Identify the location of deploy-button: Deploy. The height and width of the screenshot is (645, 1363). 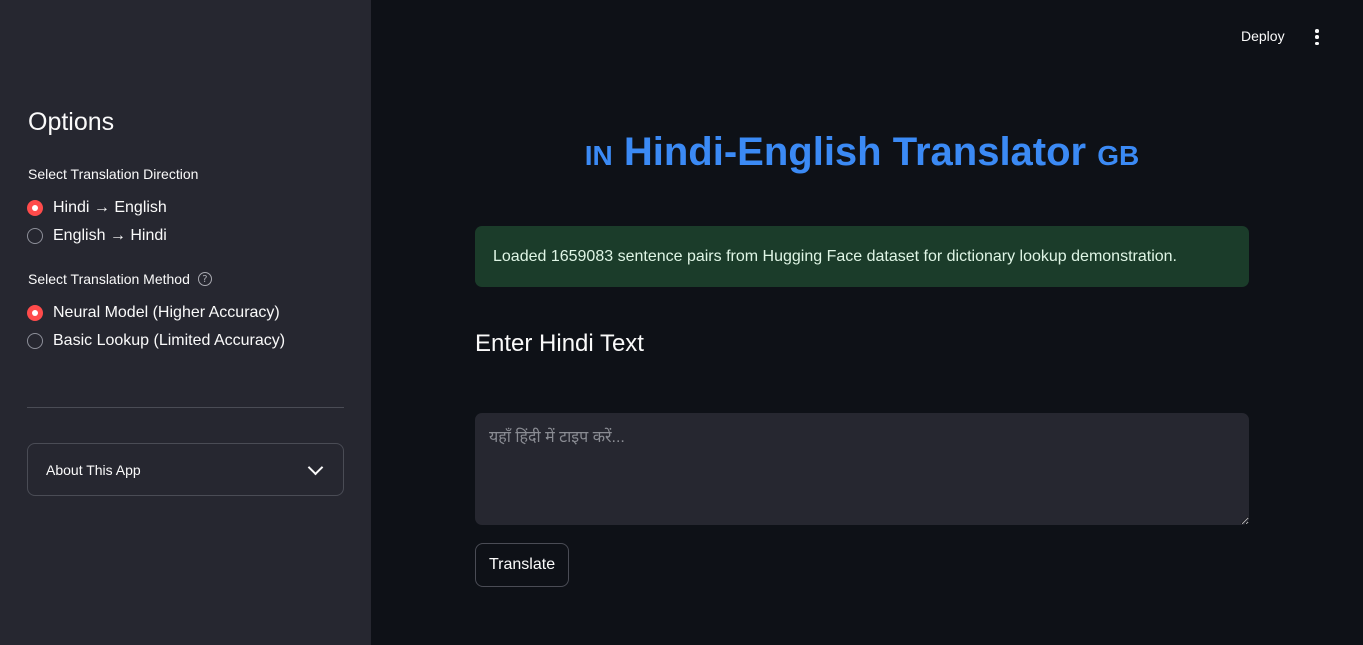
(1263, 36).